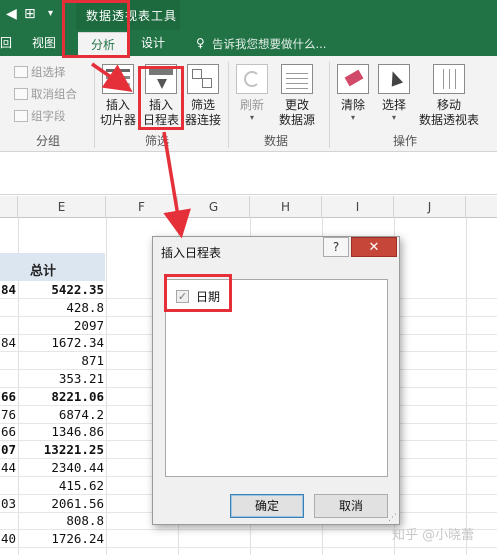 The width and height of the screenshot is (497, 555). Describe the element at coordinates (59, 289) in the screenshot. I see `cell-e: 5422.35` at that location.